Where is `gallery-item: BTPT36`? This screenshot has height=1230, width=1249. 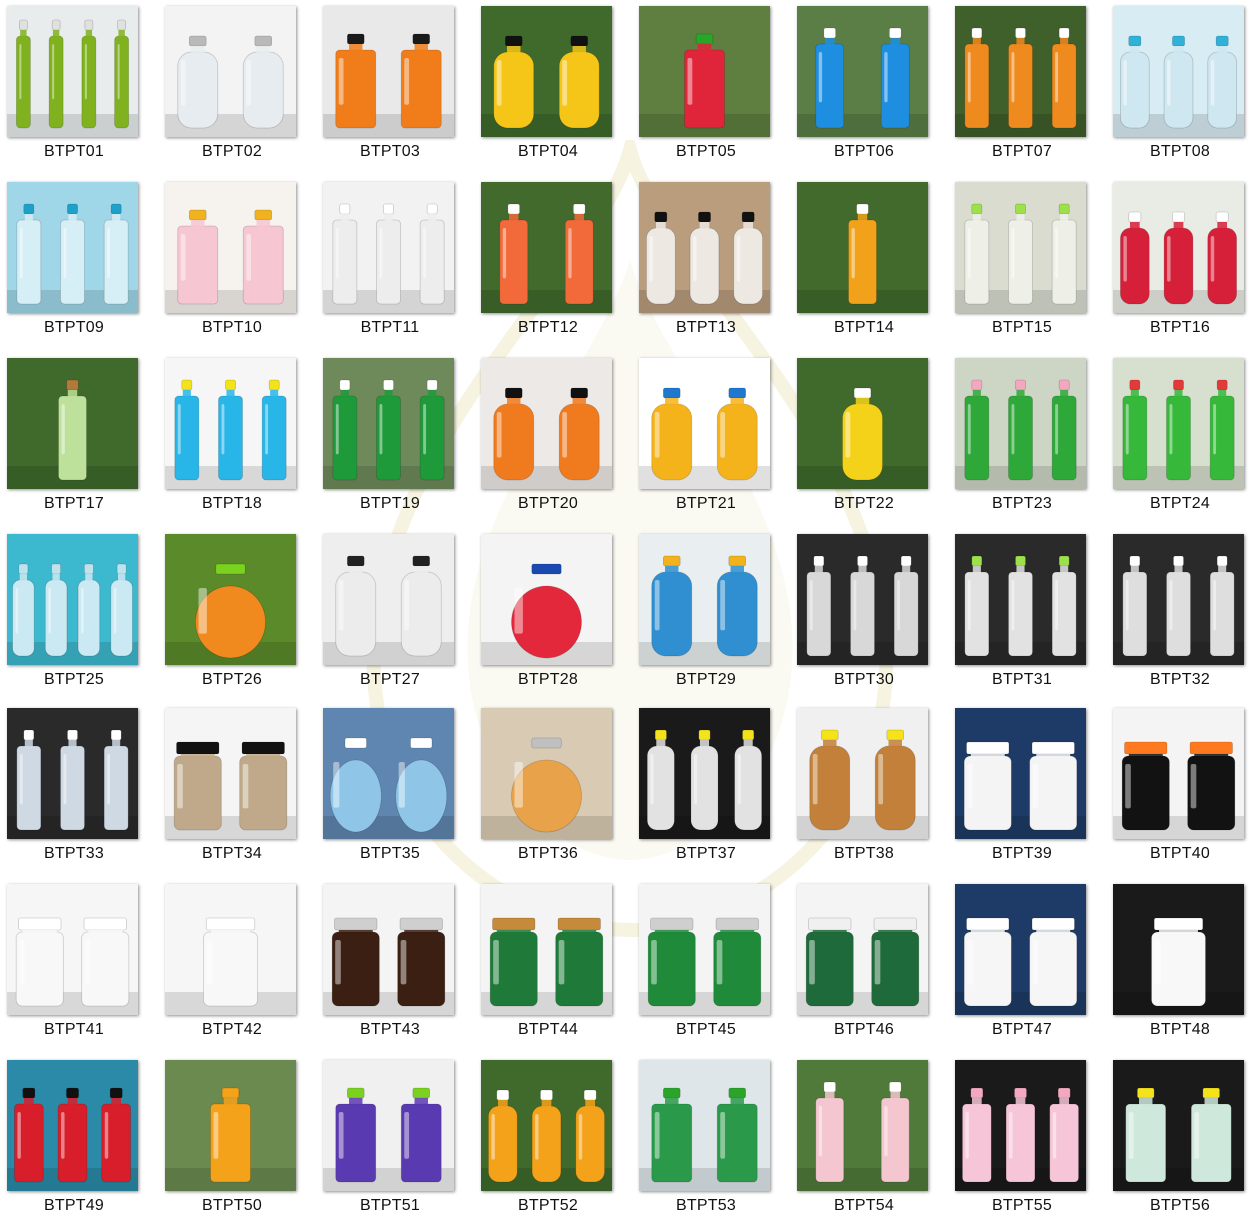
gallery-item: BTPT36 is located at coordinates (553, 790).